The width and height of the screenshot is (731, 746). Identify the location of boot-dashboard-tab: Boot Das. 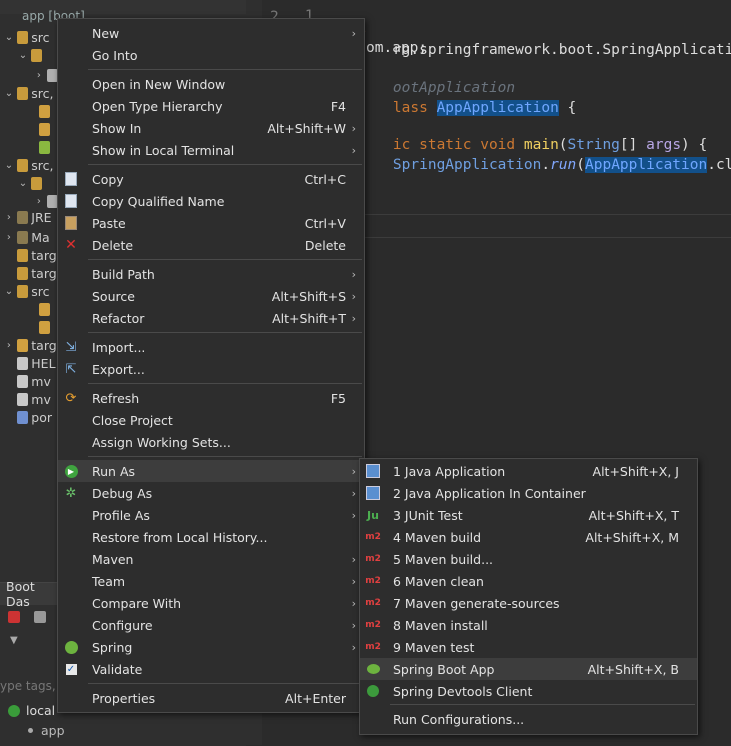
(30, 594).